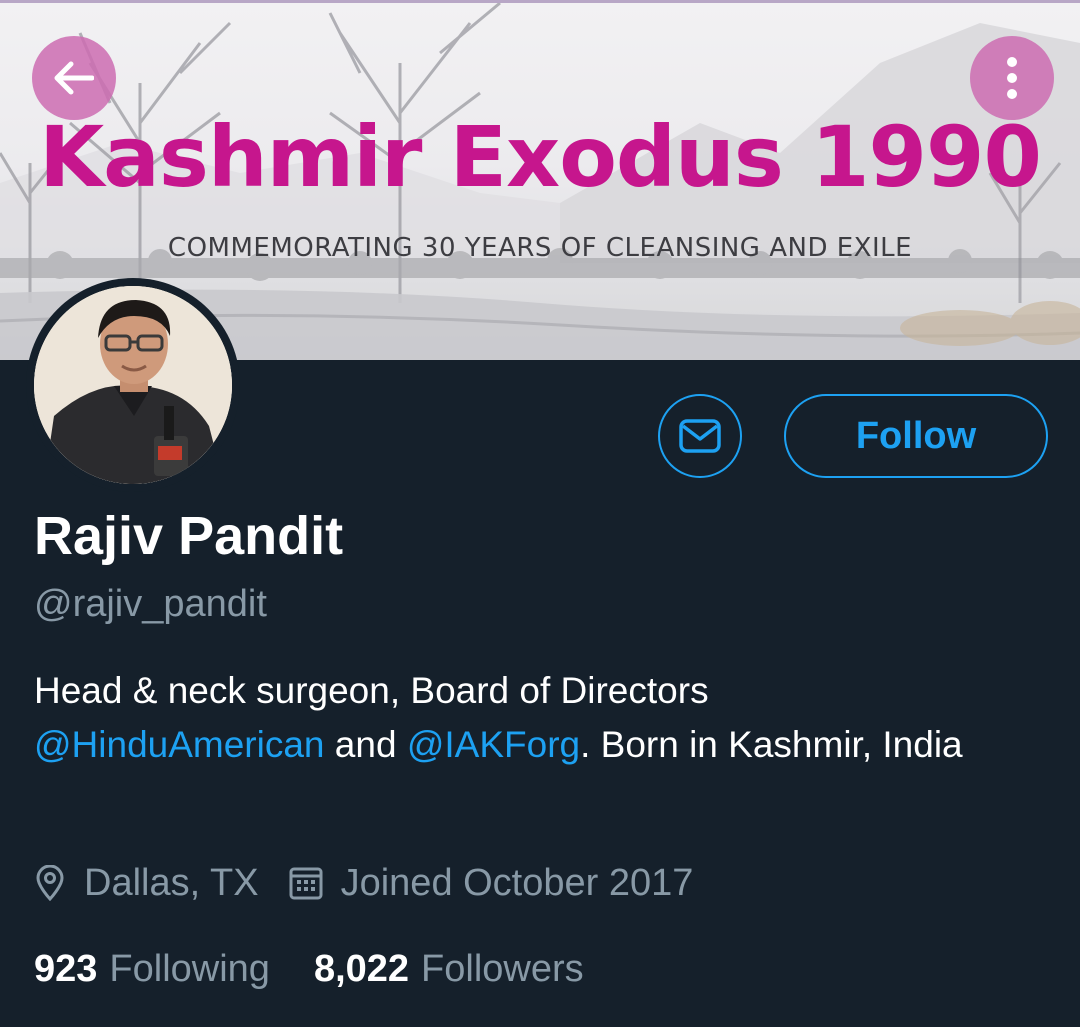 The height and width of the screenshot is (1027, 1080). What do you see at coordinates (309, 969) in the screenshot?
I see `follow-stats: 923 Following 8,022 Followers` at bounding box center [309, 969].